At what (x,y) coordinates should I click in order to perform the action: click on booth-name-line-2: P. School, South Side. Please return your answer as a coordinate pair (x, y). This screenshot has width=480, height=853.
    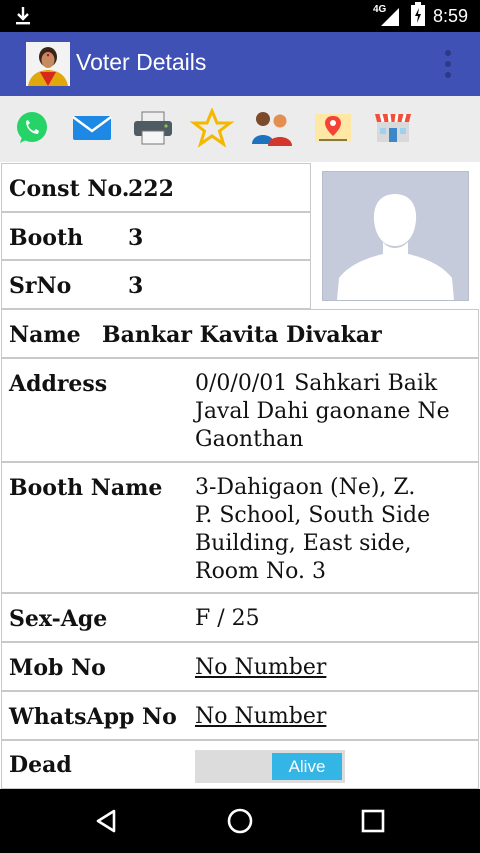
    Looking at the image, I should click on (313, 515).